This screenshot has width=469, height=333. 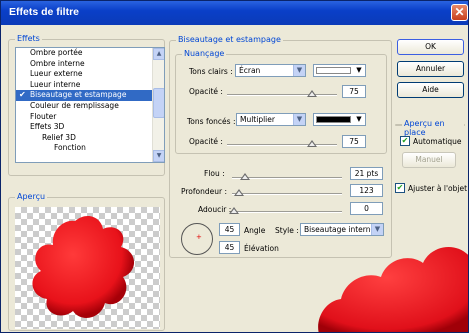 I want to click on dialog-title: Effets de filtre, so click(x=44, y=12).